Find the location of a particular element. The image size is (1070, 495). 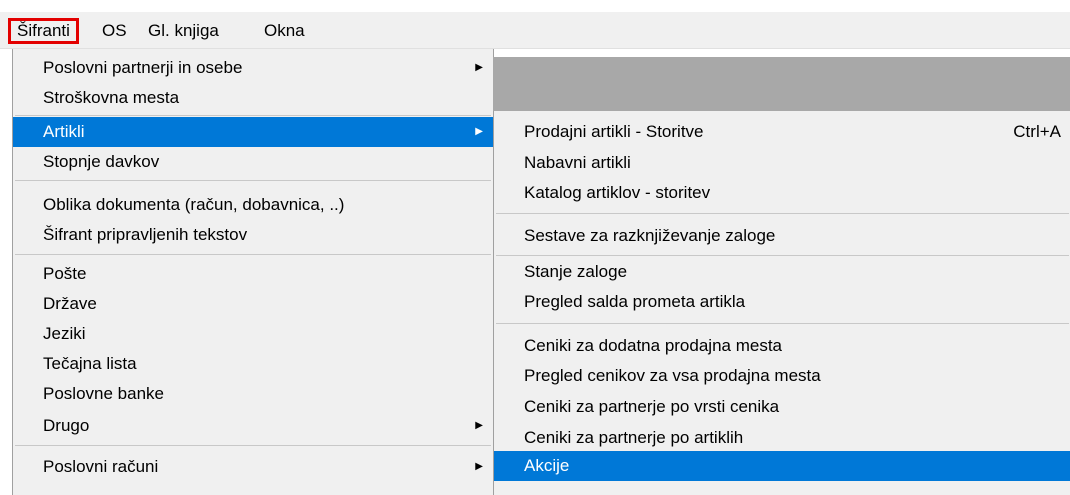

menu-item-drzave: Države is located at coordinates (253, 304).